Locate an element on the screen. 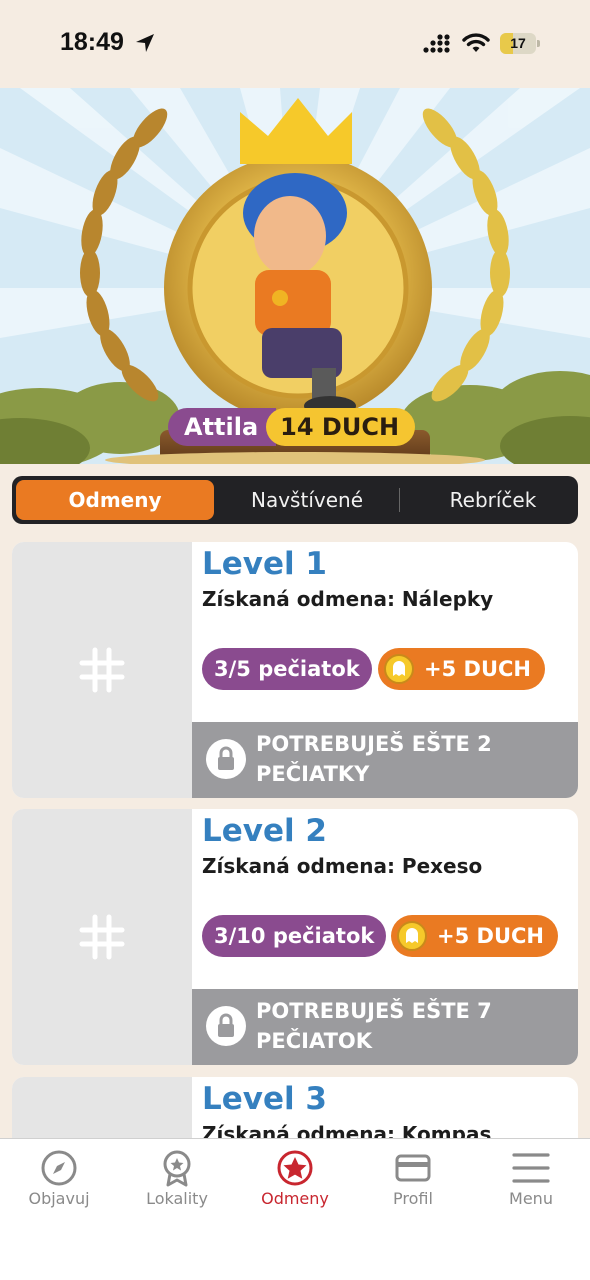 This screenshot has height=1280, width=590. hamburger-icon is located at coordinates (531, 1168).